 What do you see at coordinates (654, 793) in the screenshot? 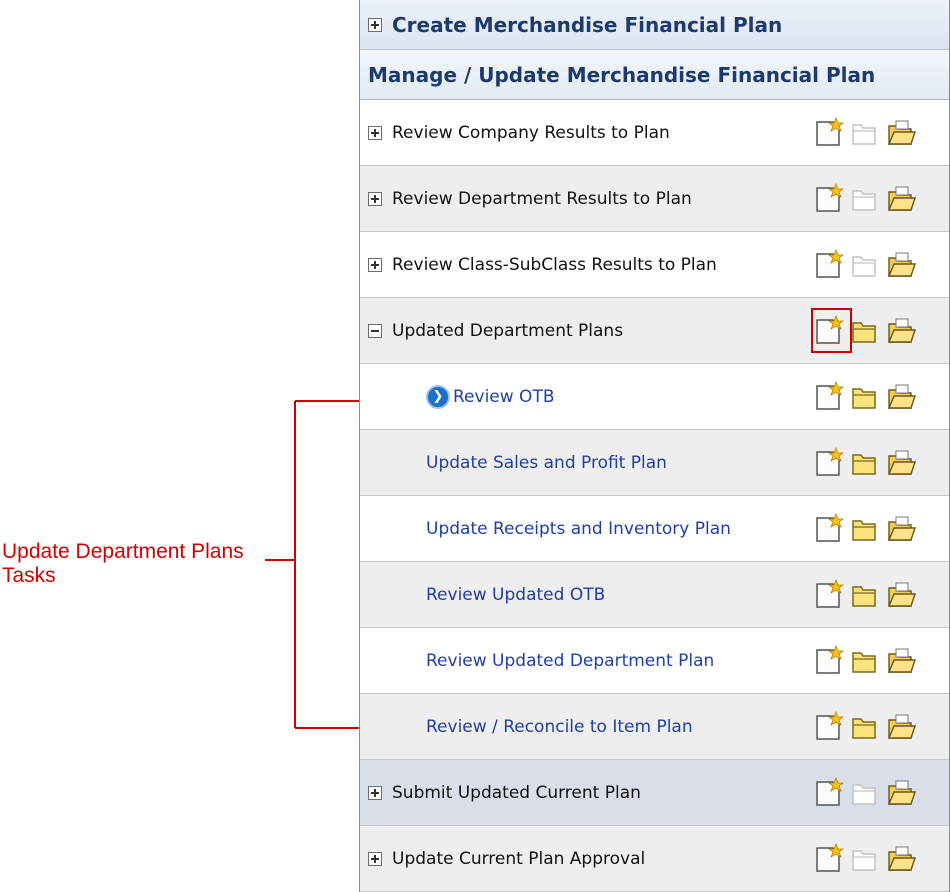
I see `step-row: Submit Updated Current Plan` at bounding box center [654, 793].